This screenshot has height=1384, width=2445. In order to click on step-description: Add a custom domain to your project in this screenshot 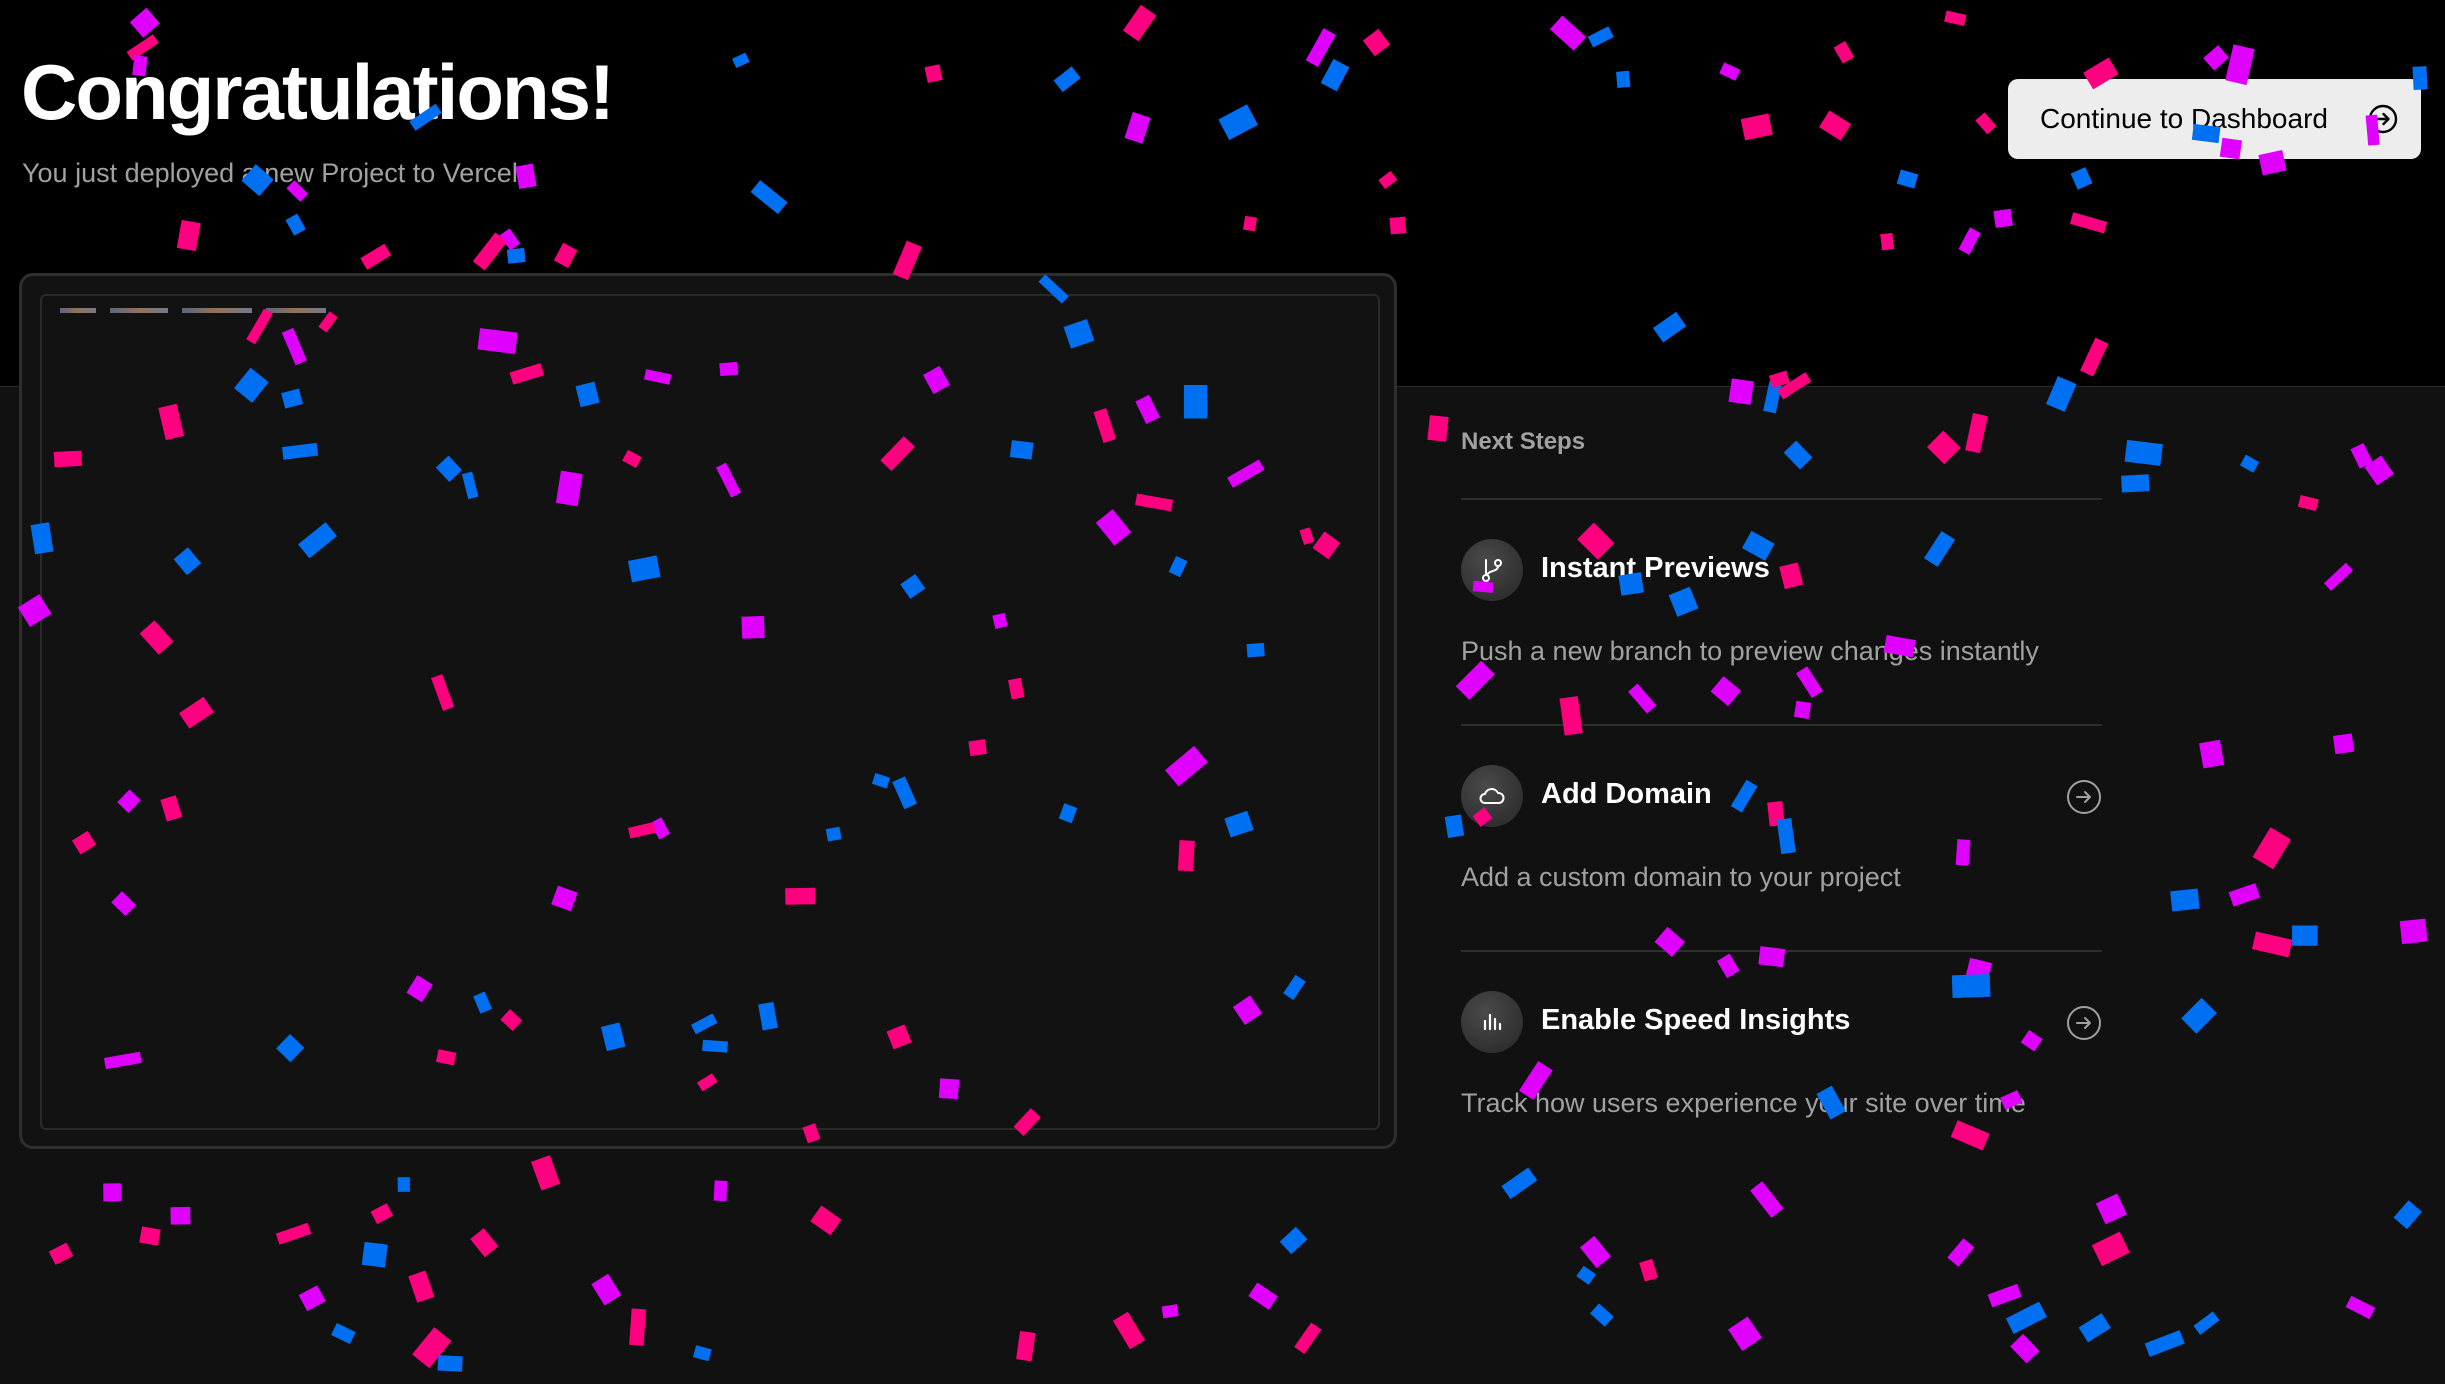, I will do `click(1681, 877)`.